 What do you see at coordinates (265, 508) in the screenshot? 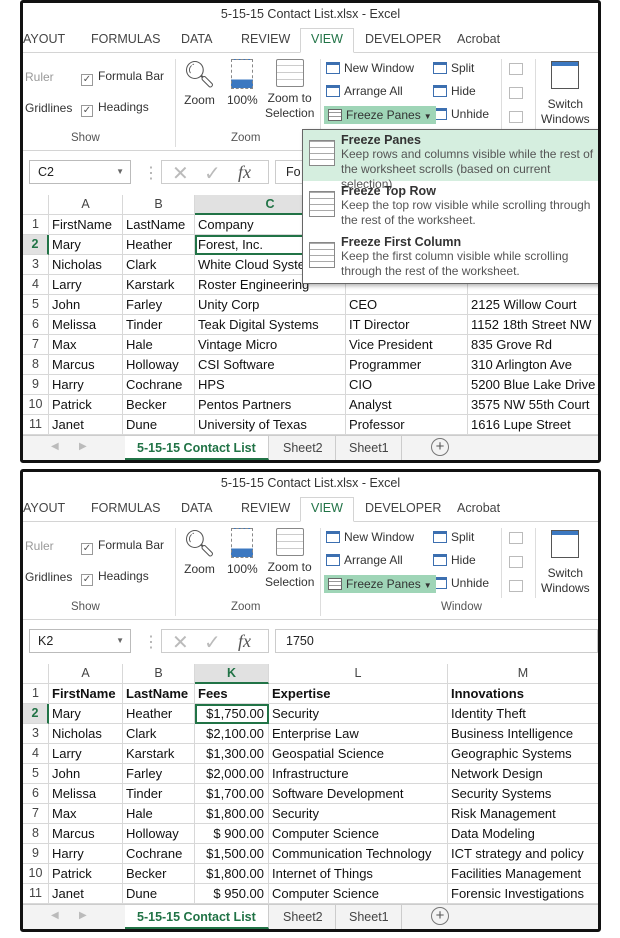
I see `tab-review: REVIEW` at bounding box center [265, 508].